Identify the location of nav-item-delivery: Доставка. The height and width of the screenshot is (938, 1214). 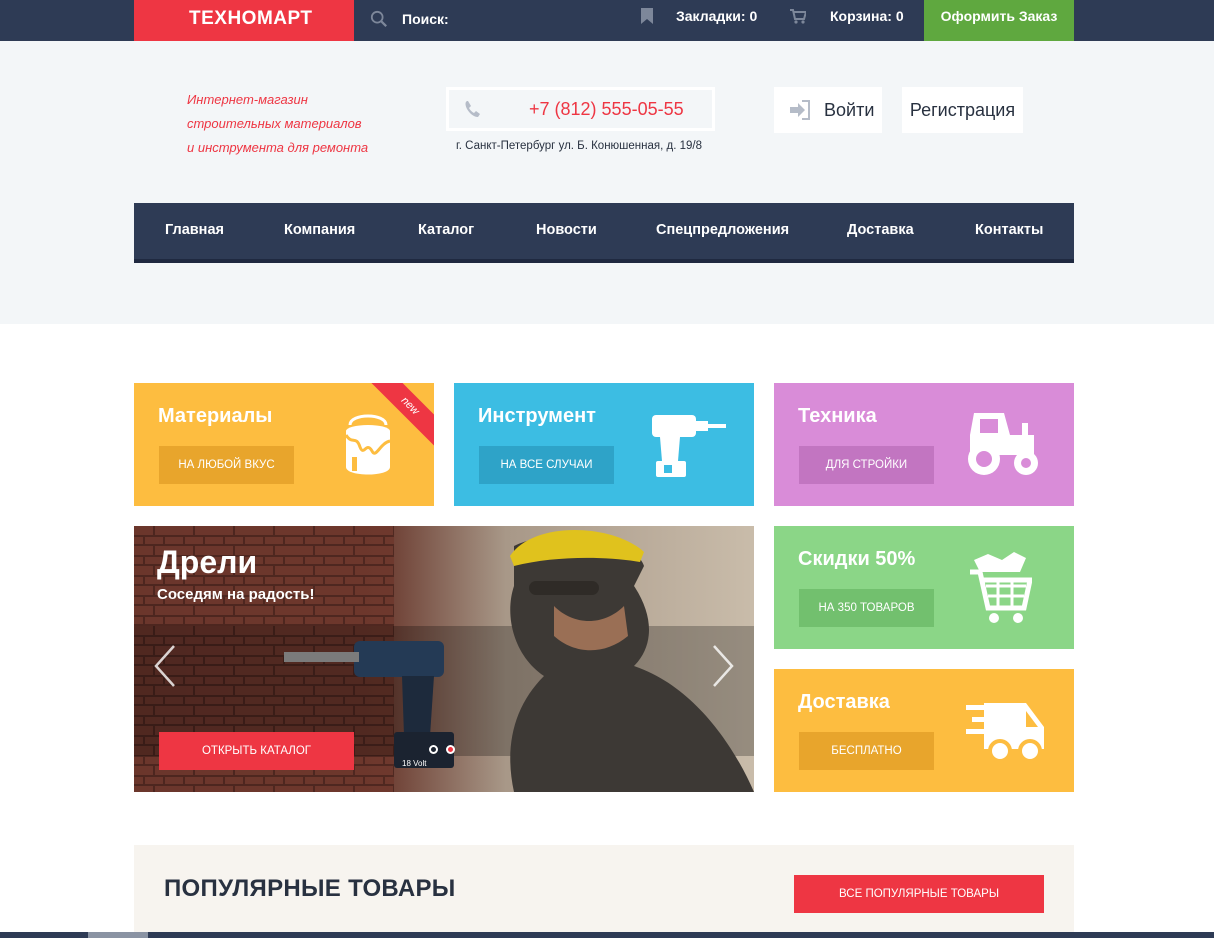
(880, 230).